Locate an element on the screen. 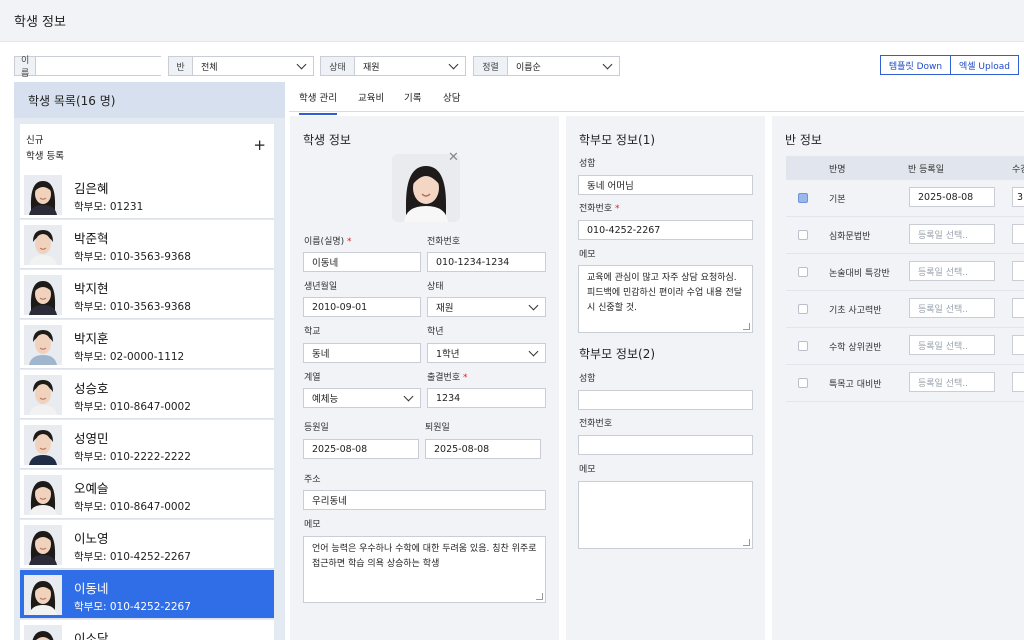 Image resolution: width=1024 pixels, height=640 pixels. status-select: 재원 is located at coordinates (486, 307).